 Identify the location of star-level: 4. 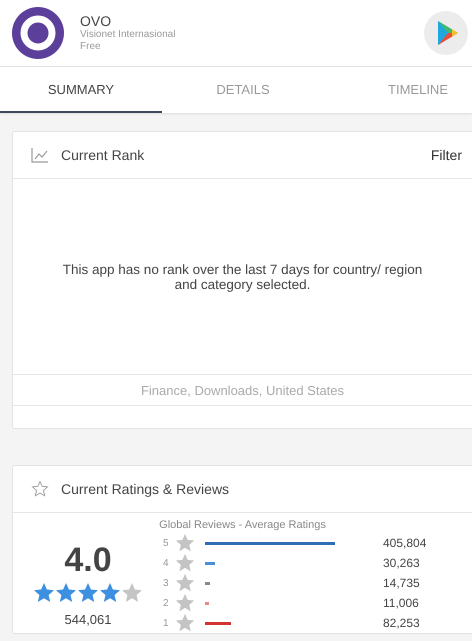
(166, 563).